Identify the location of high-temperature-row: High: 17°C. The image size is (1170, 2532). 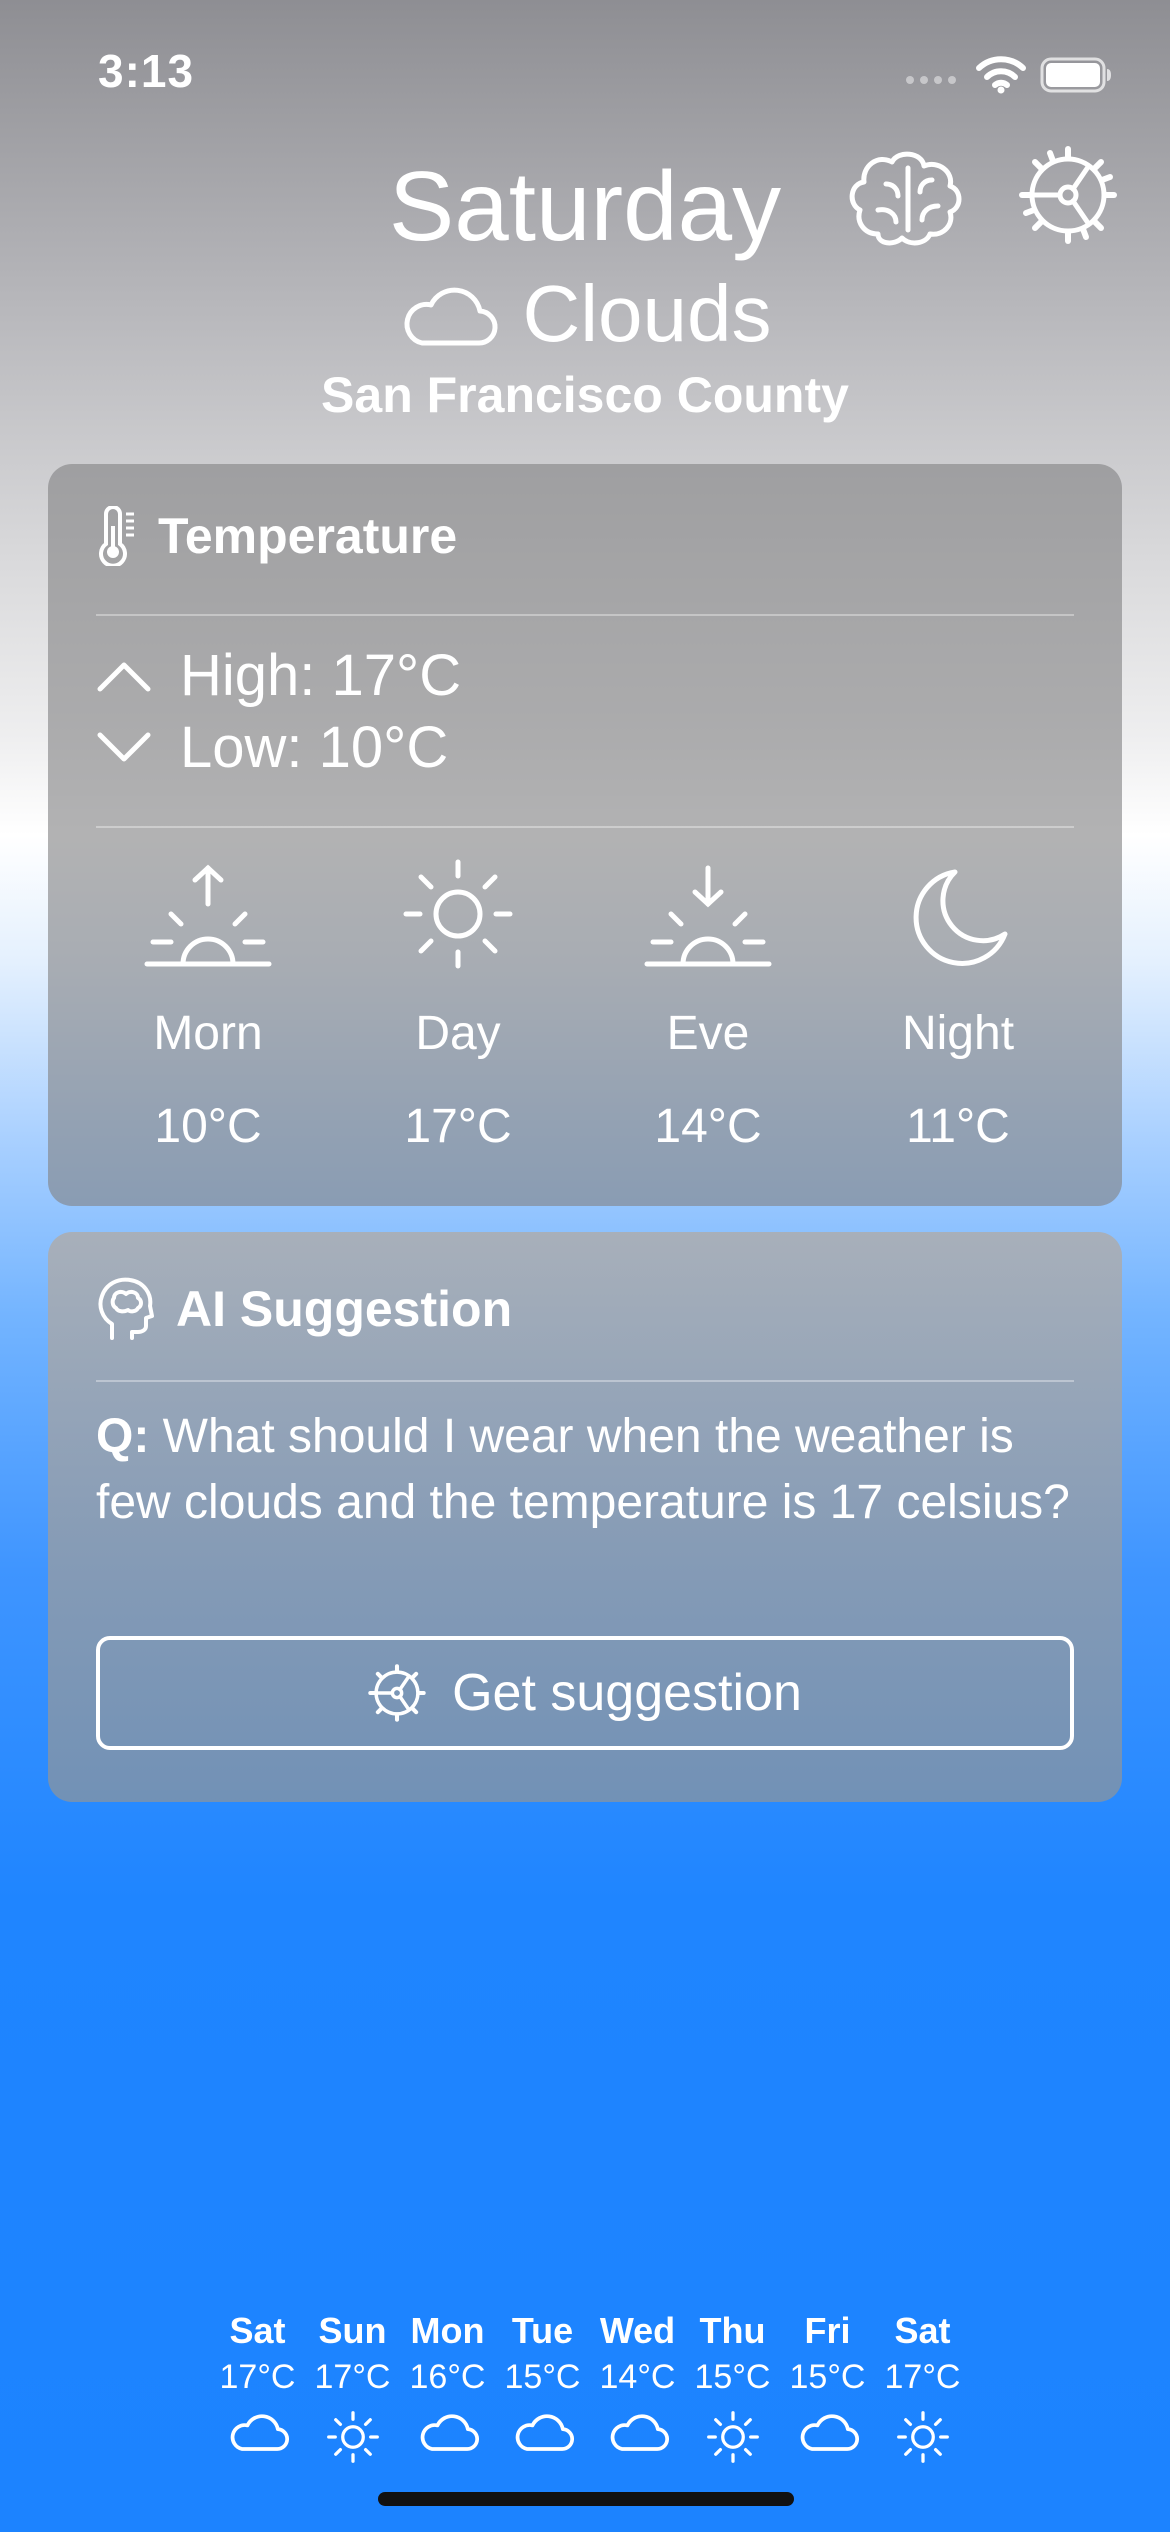
(278, 675).